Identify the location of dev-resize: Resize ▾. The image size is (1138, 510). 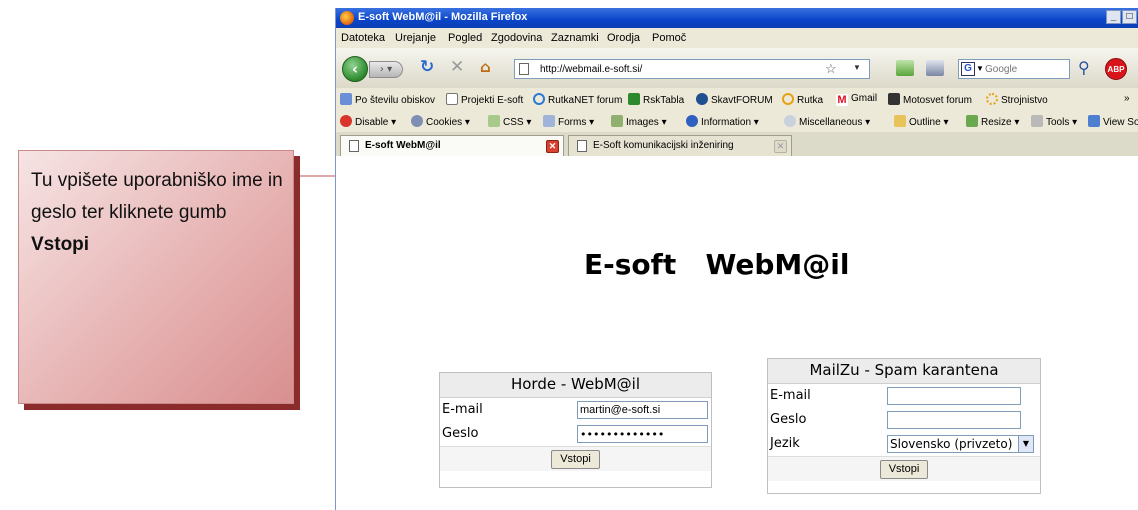
(992, 121).